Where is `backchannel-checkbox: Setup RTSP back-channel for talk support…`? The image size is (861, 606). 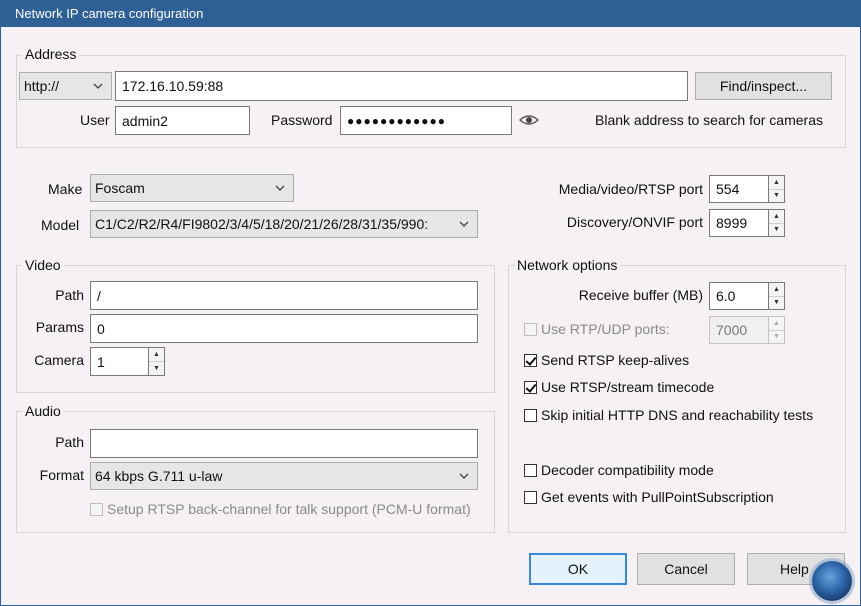
backchannel-checkbox: Setup RTSP back-channel for talk support… is located at coordinates (280, 509).